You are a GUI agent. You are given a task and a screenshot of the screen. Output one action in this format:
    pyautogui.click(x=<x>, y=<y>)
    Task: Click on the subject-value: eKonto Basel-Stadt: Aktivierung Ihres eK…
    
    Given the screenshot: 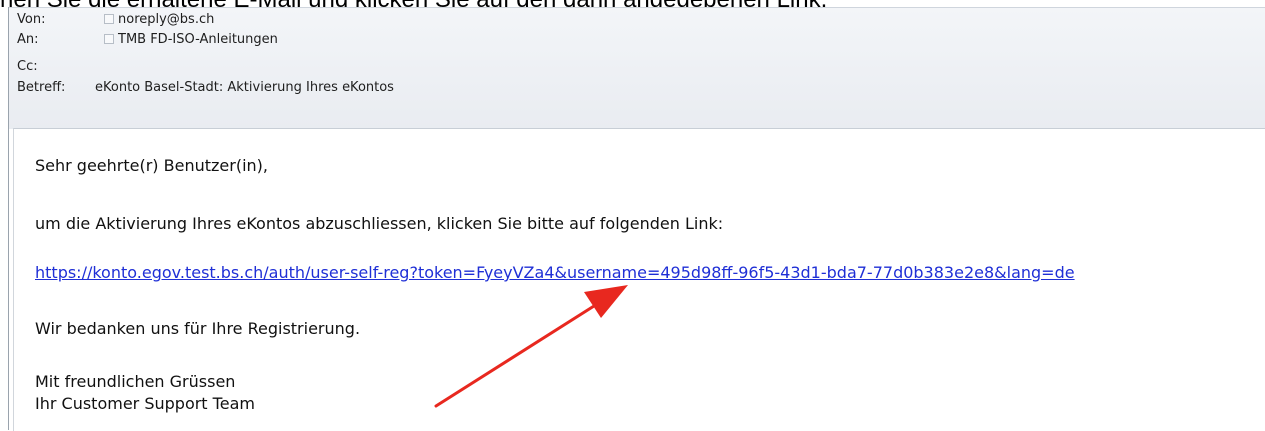 What is the action you would take?
    pyautogui.click(x=244, y=87)
    